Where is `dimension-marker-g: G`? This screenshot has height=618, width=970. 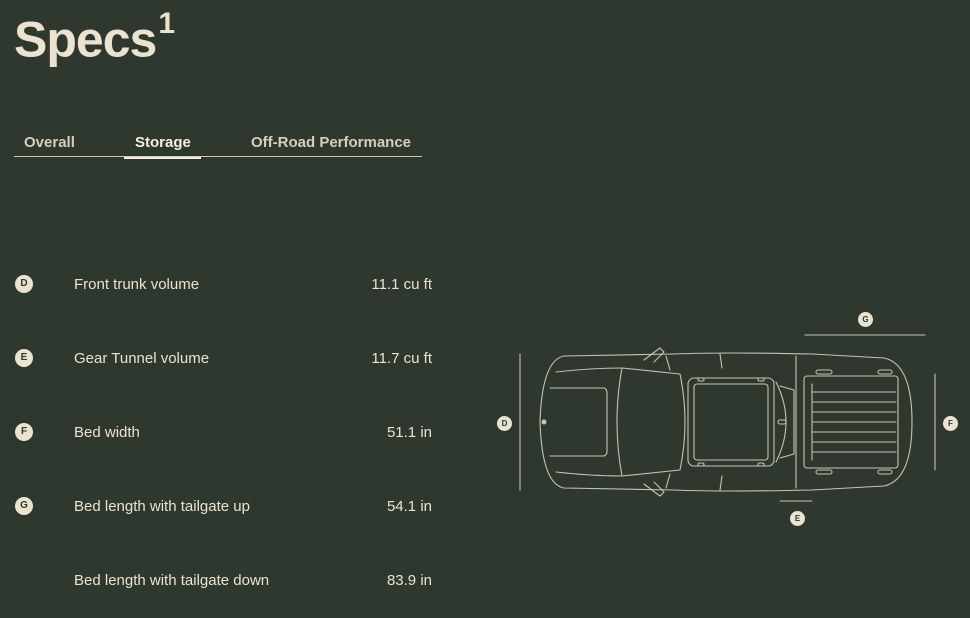 dimension-marker-g: G is located at coordinates (865, 319).